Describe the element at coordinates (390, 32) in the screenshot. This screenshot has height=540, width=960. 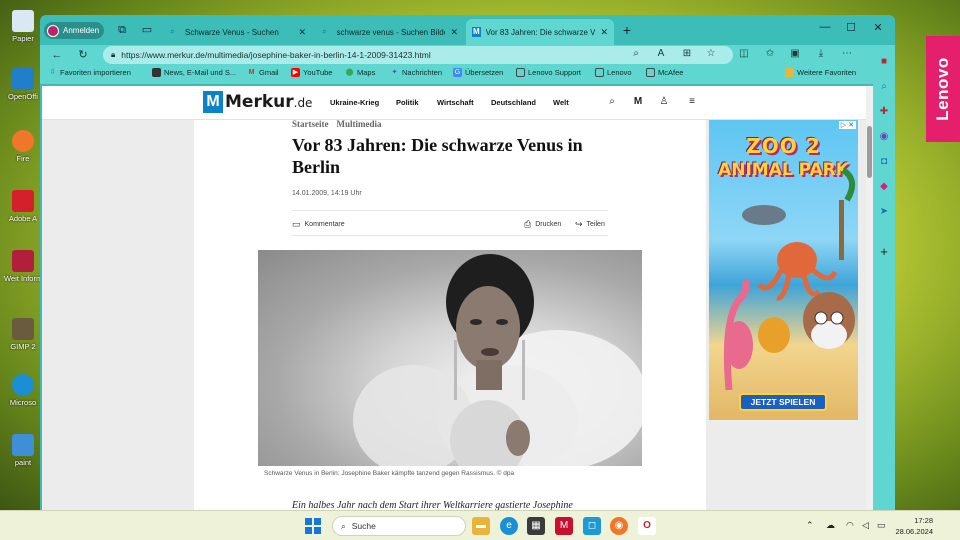
I see `tab-search-2: ⌕ schwarze venus - Suchen Bilder ✕` at that location.